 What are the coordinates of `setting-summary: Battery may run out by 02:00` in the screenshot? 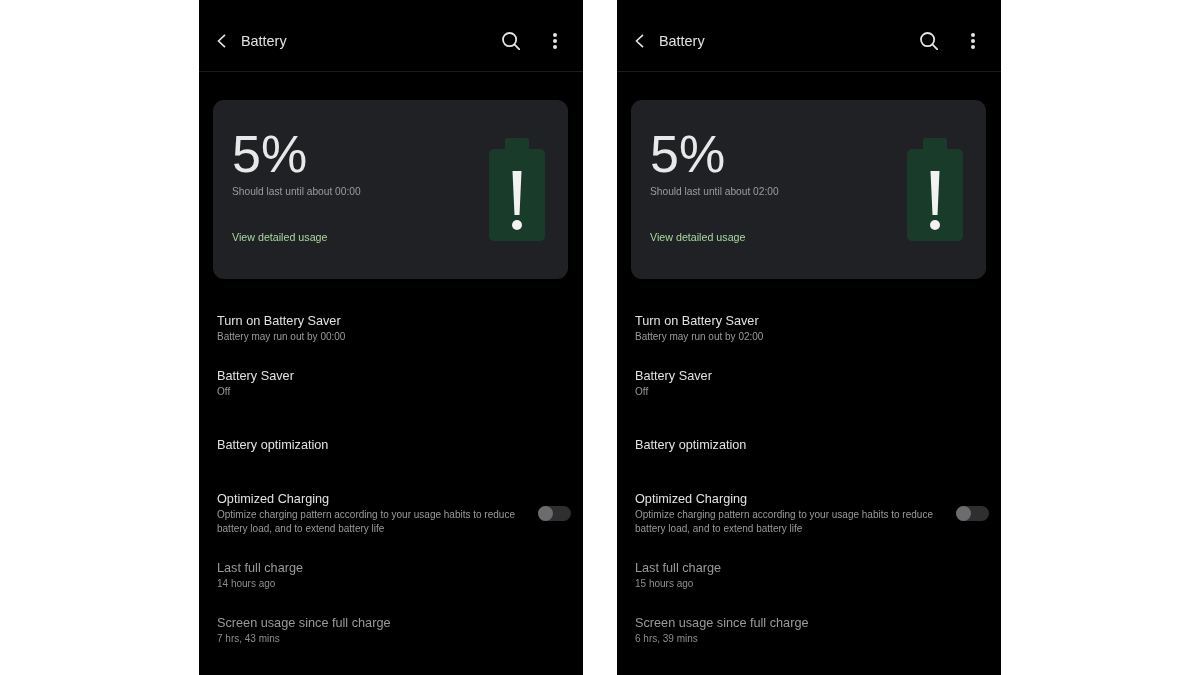 It's located at (699, 337).